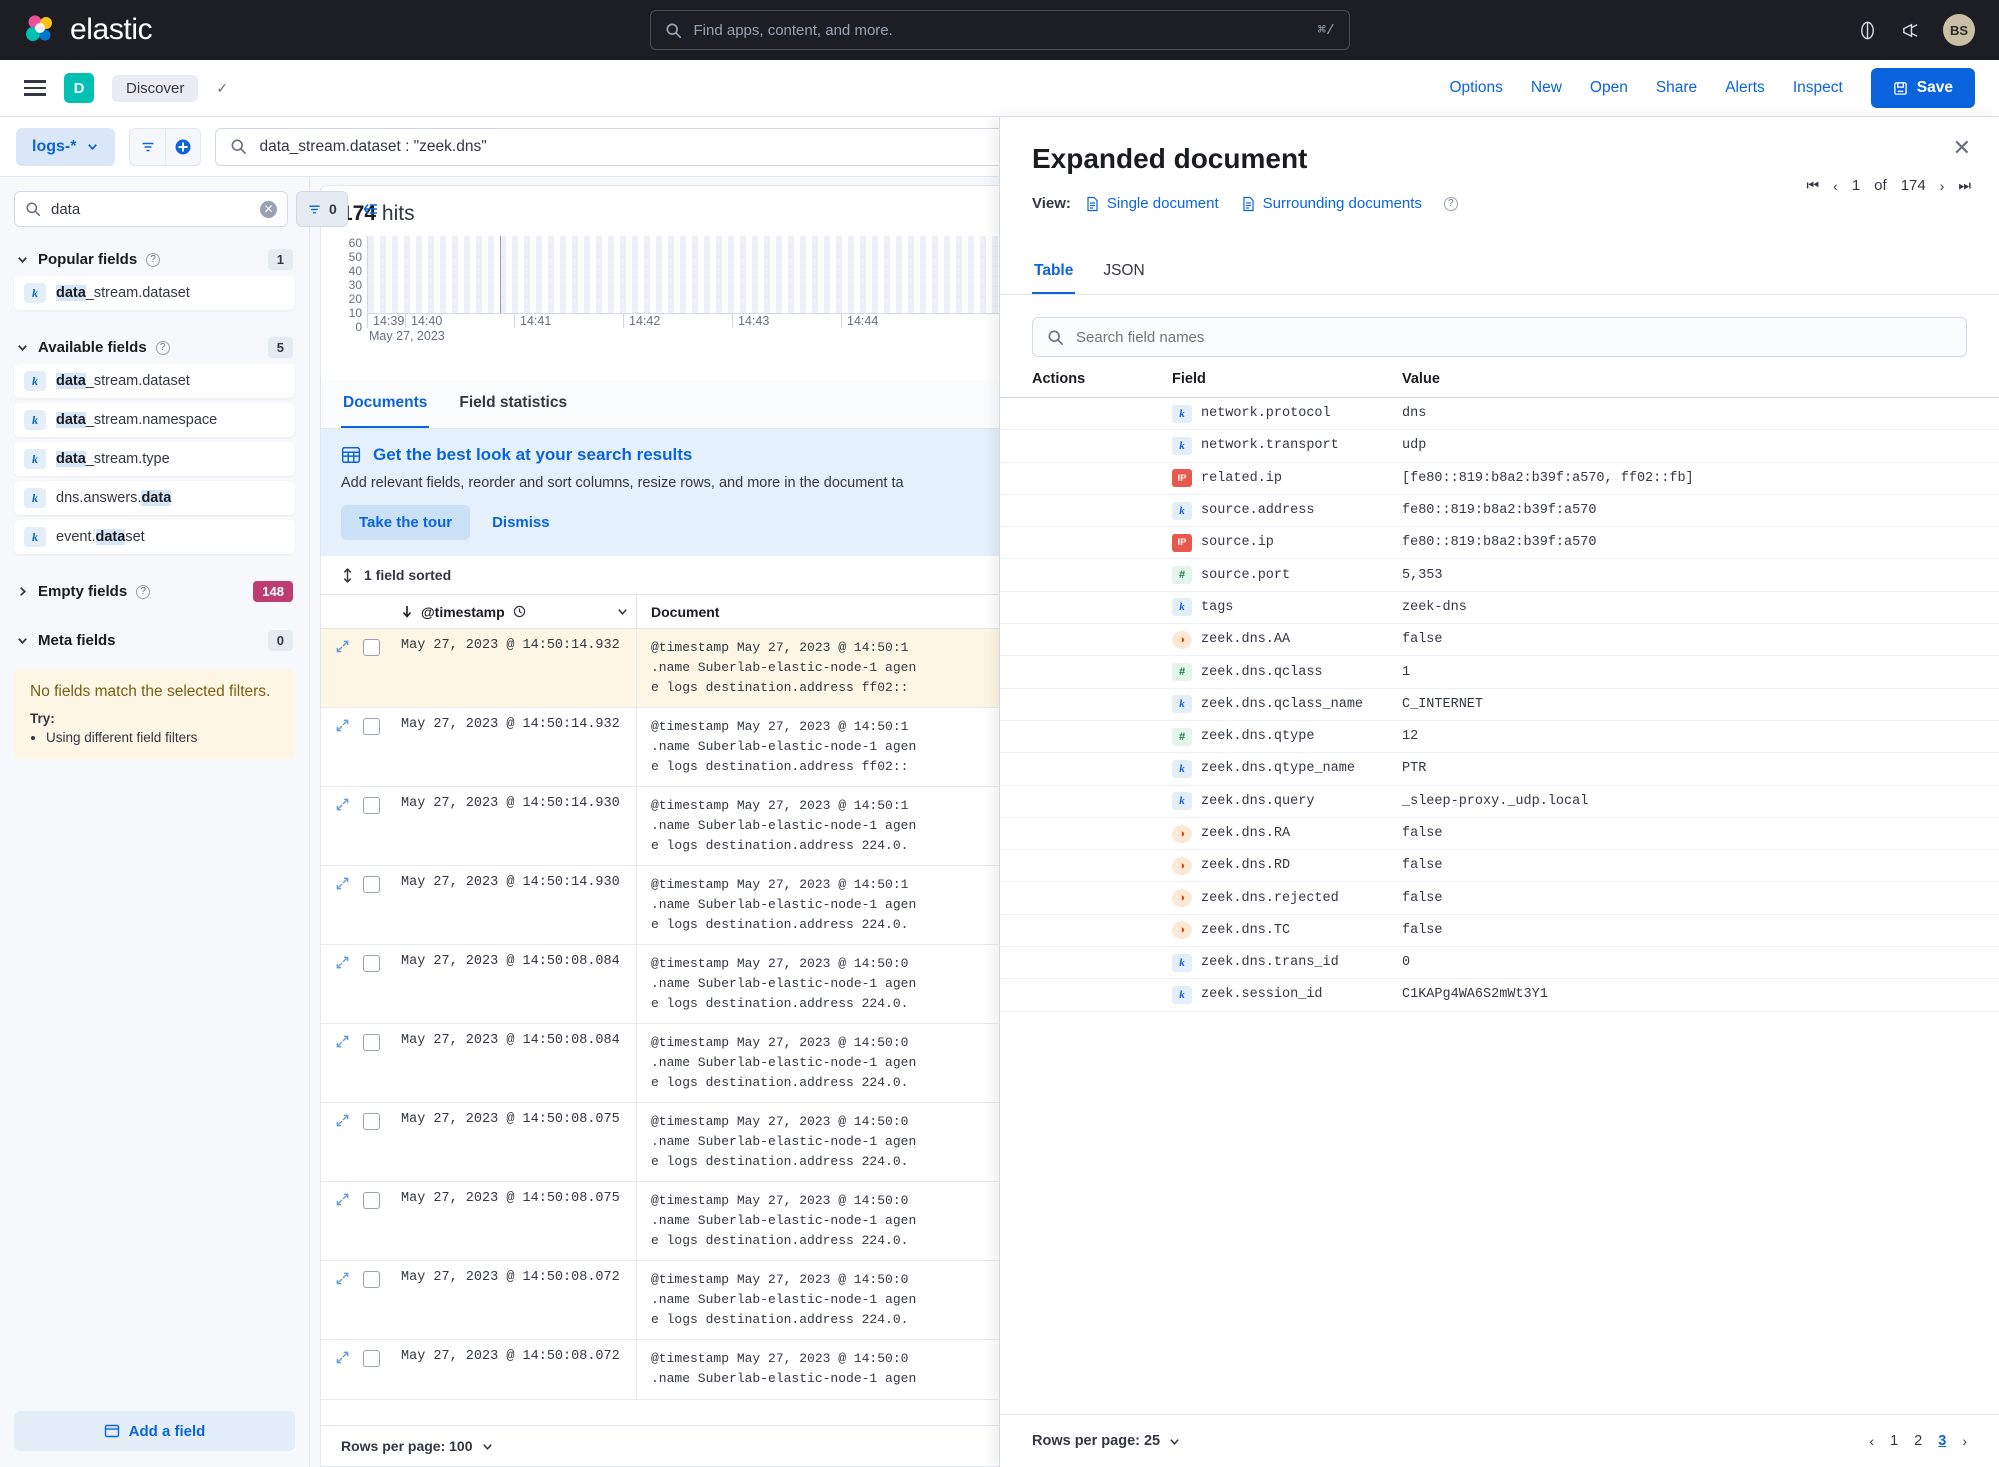 This screenshot has height=1467, width=1999. I want to click on field-value-row: ◑ zeek.dns.RD false, so click(1499, 866).